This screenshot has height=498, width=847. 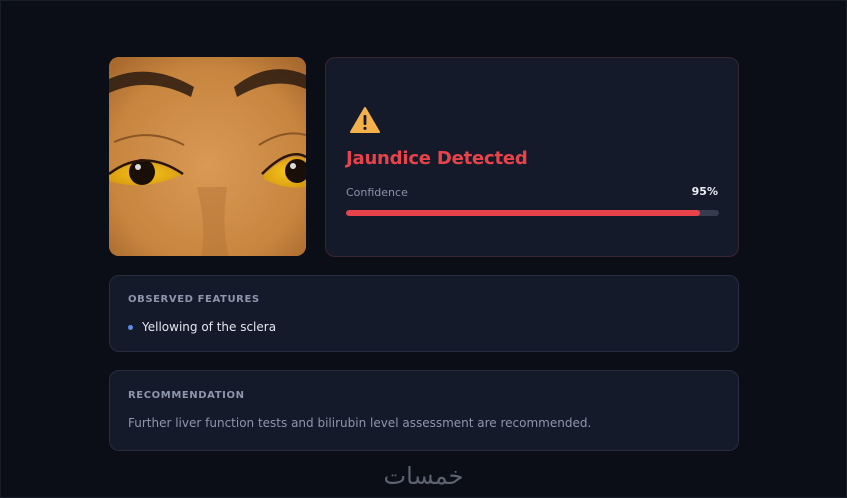 I want to click on confidence-bar-fill, so click(x=523, y=213).